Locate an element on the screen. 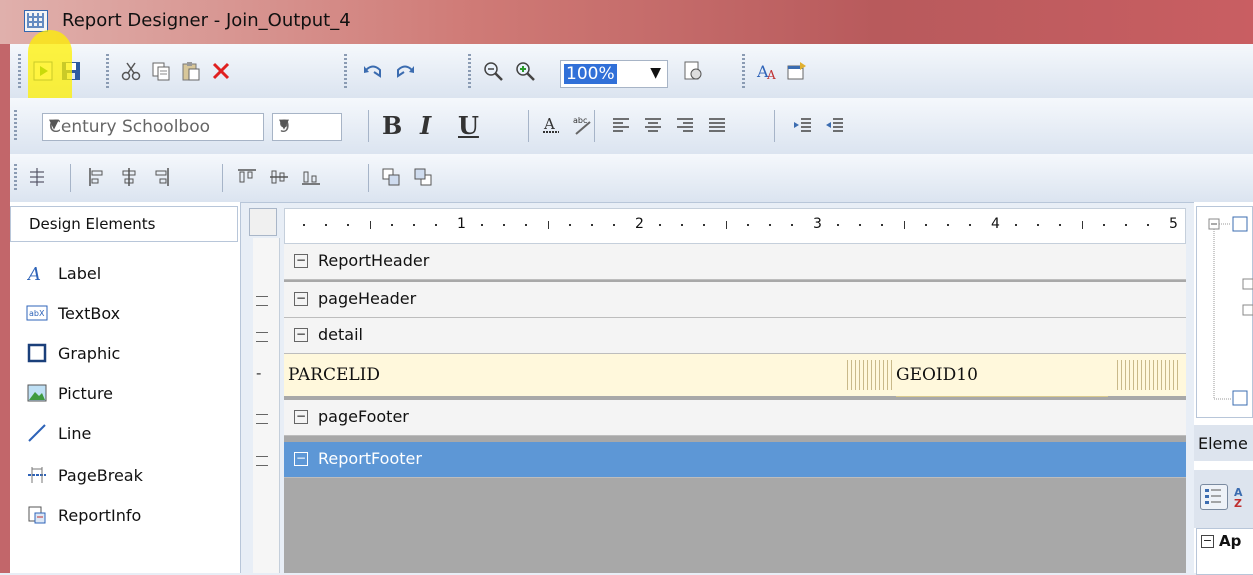 The image size is (1253, 575). element-pagebreak: PageBreak is located at coordinates (84, 475).